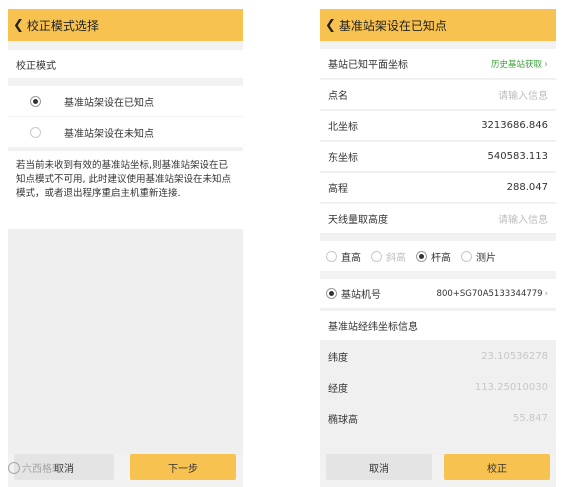 The height and width of the screenshot is (487, 564). I want to click on north-label: 北坐标, so click(343, 127).